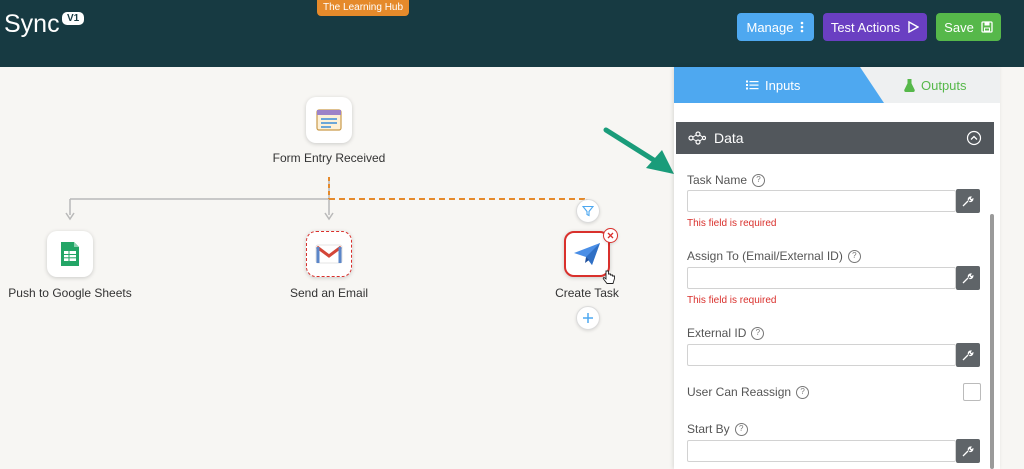  I want to click on collapse-chevron-icon, so click(974, 138).